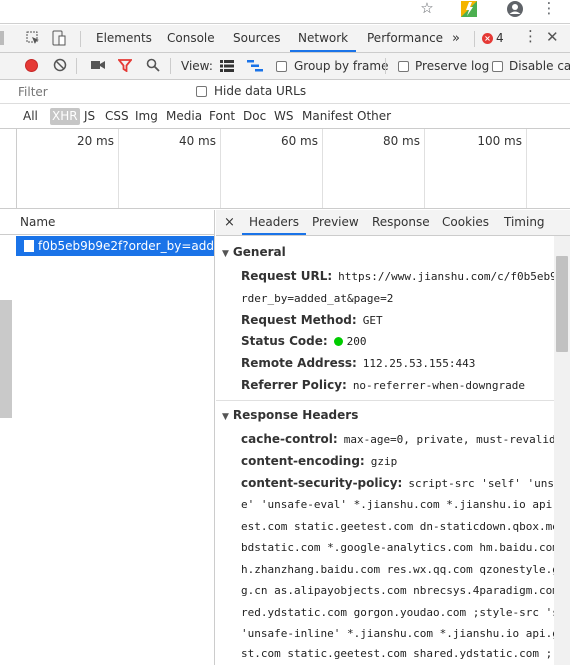 Image resolution: width=570 pixels, height=665 pixels. I want to click on close-detail-button: ×, so click(229, 222).